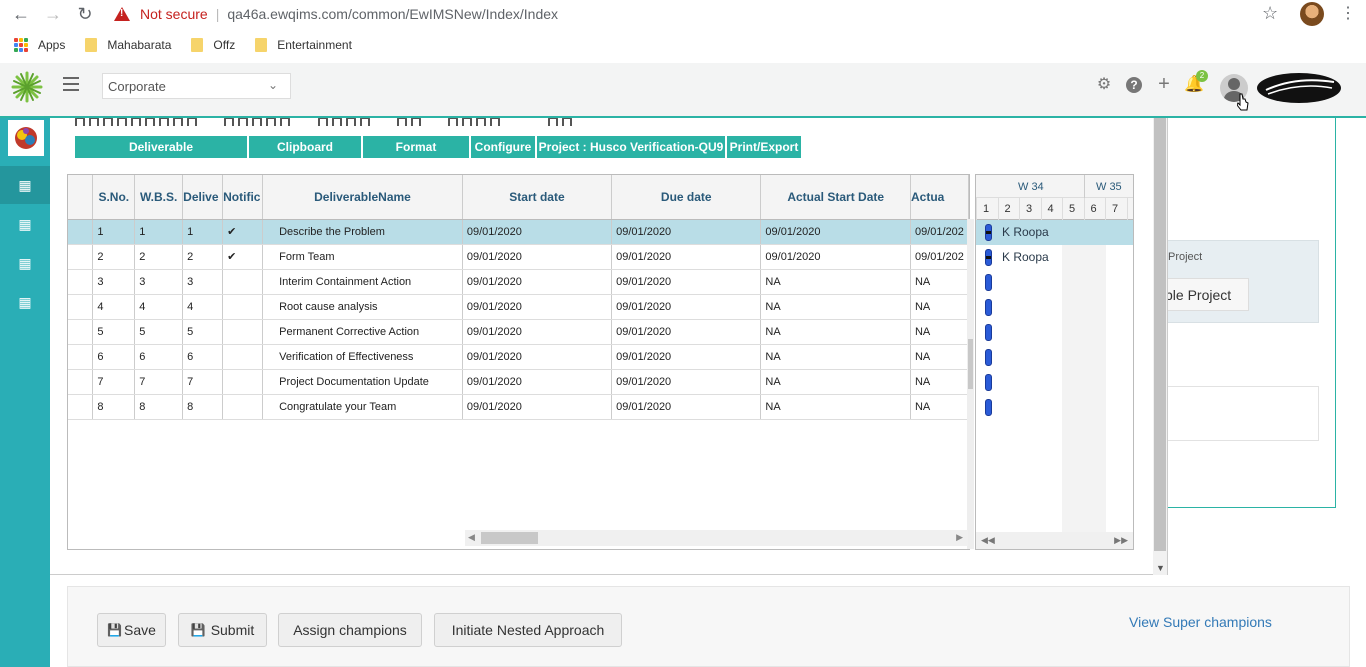 This screenshot has height=667, width=1366. I want to click on table-cell-name: Congratulate your Team, so click(362, 407).